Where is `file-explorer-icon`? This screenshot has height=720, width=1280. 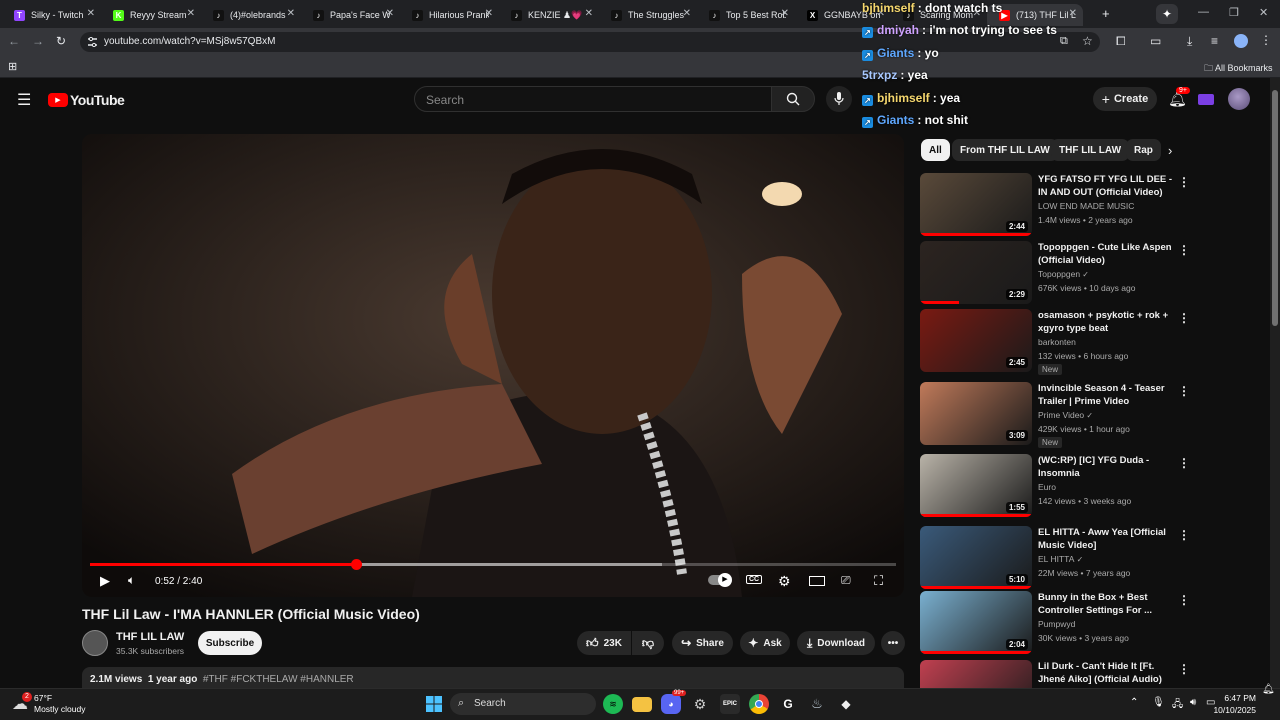 file-explorer-icon is located at coordinates (642, 704).